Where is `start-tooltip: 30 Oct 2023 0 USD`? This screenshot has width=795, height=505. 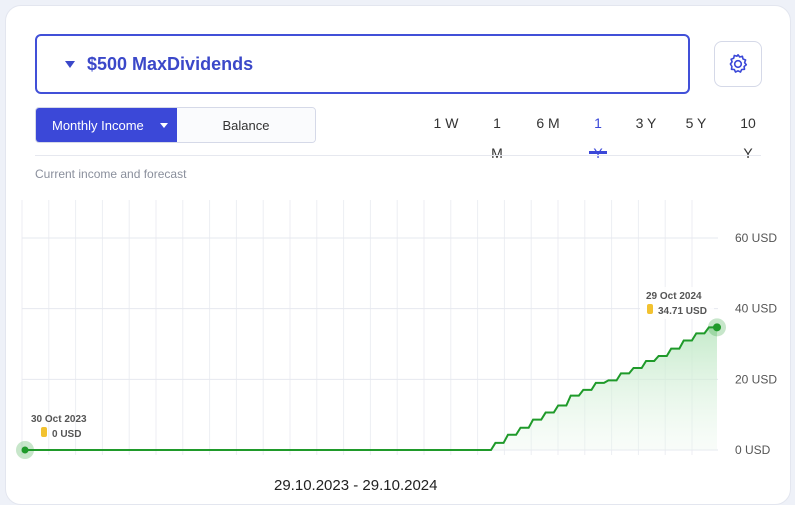 start-tooltip: 30 Oct 2023 0 USD is located at coordinates (59, 427).